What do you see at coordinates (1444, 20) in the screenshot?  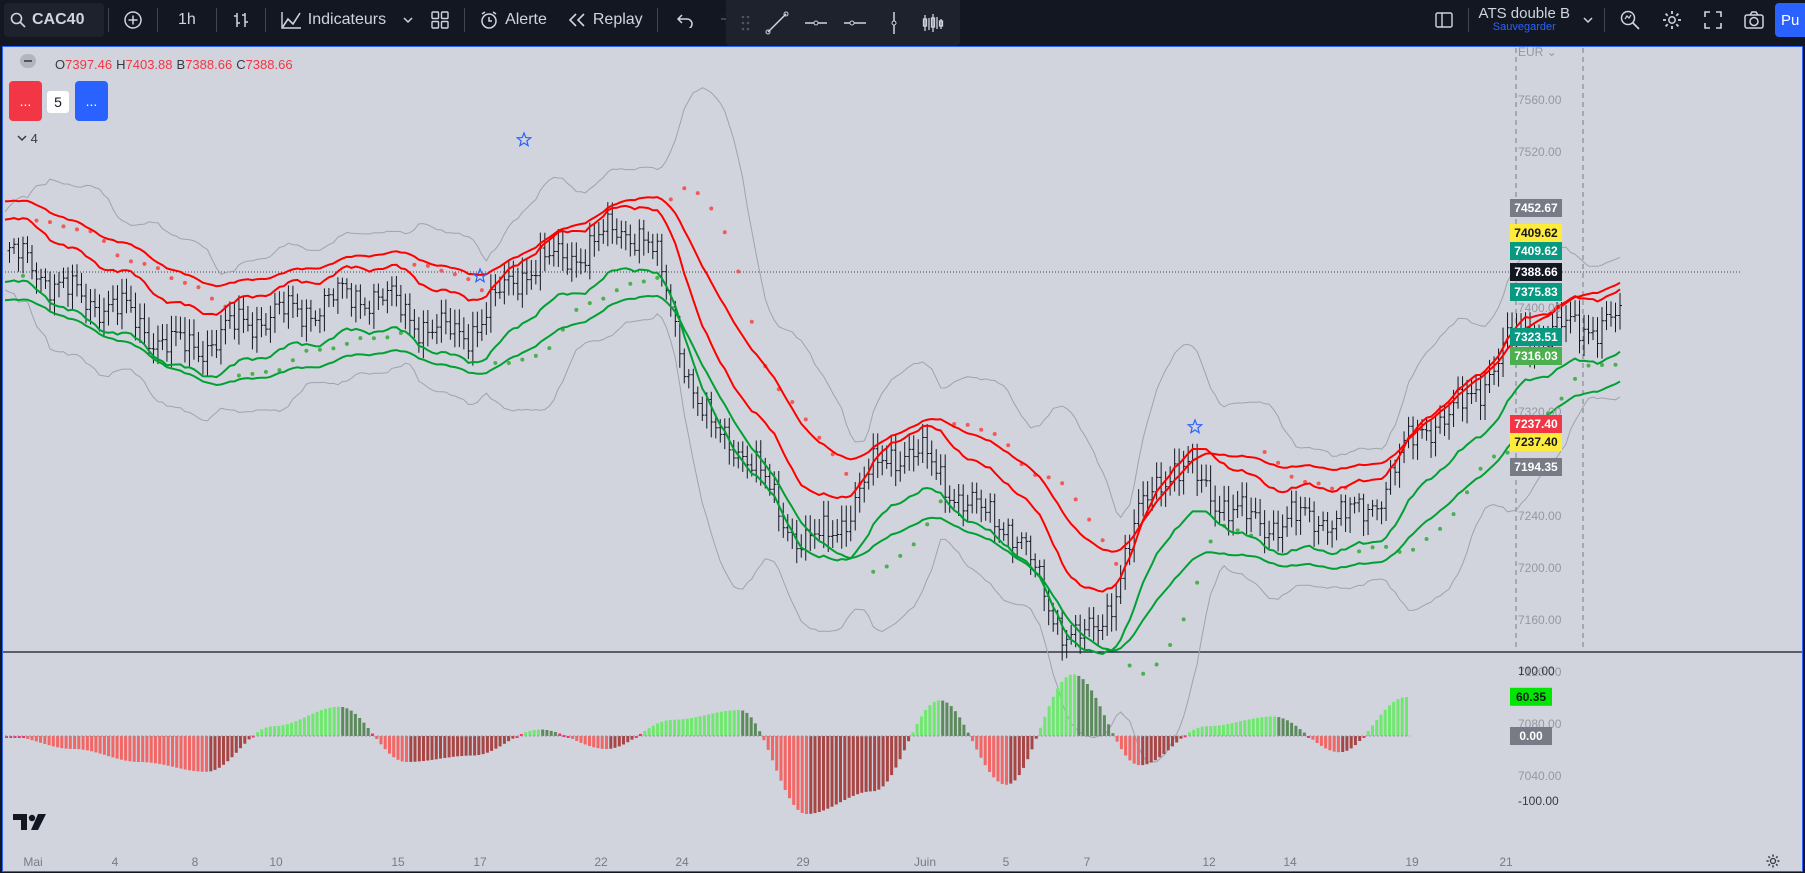 I see `layout-toggle-button` at bounding box center [1444, 20].